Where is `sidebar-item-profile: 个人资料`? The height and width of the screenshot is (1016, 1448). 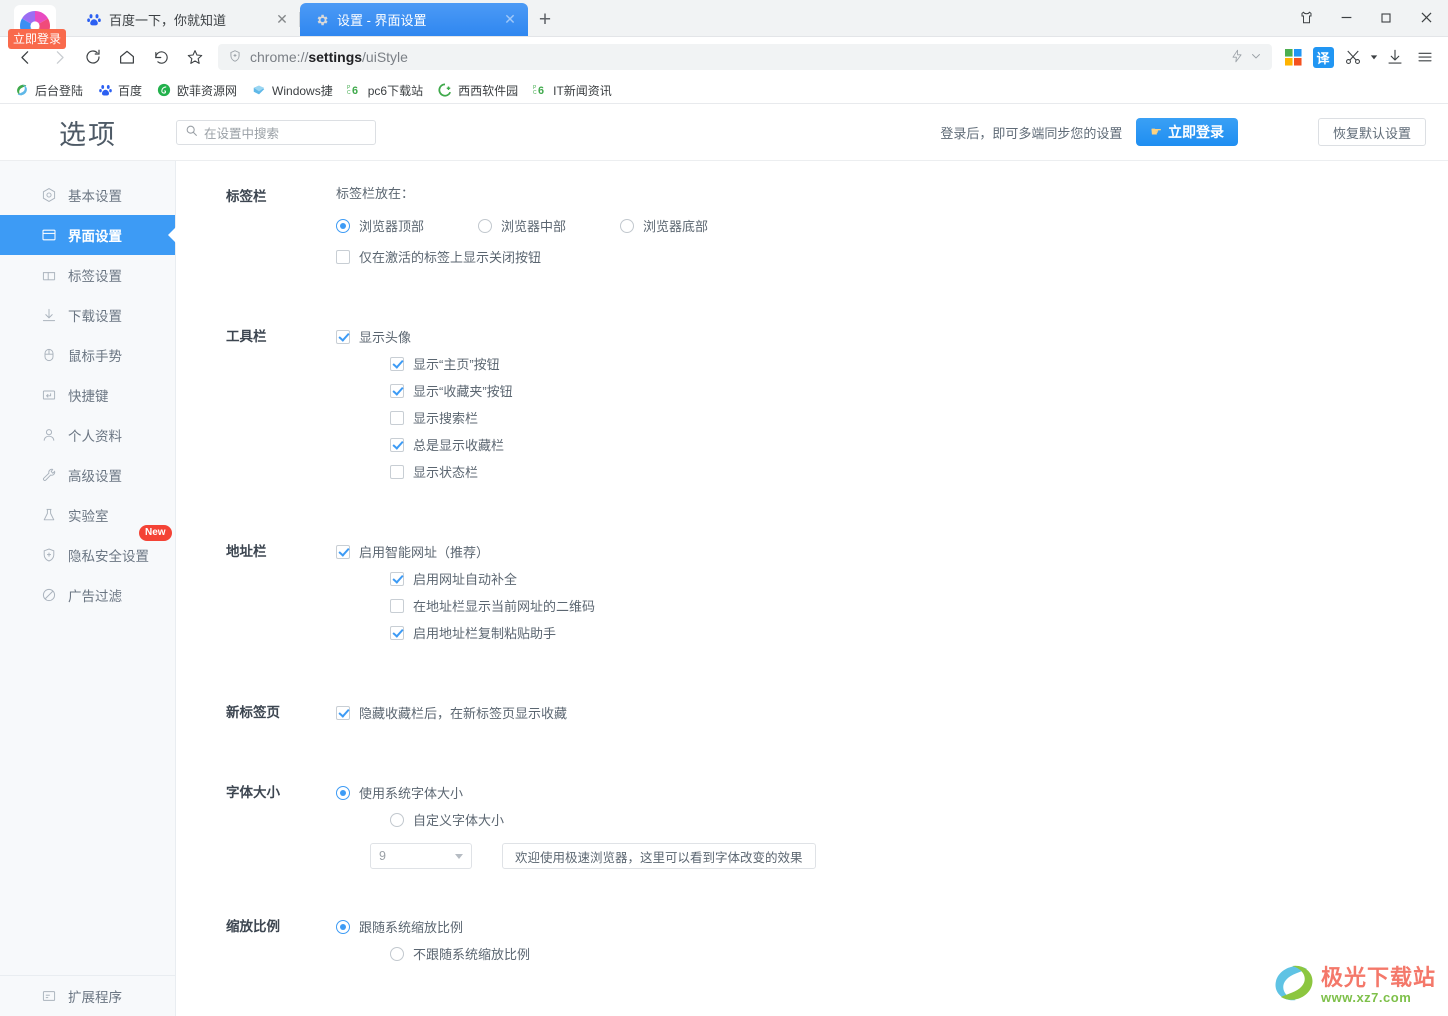
sidebar-item-profile: 个人资料 is located at coordinates (87, 435).